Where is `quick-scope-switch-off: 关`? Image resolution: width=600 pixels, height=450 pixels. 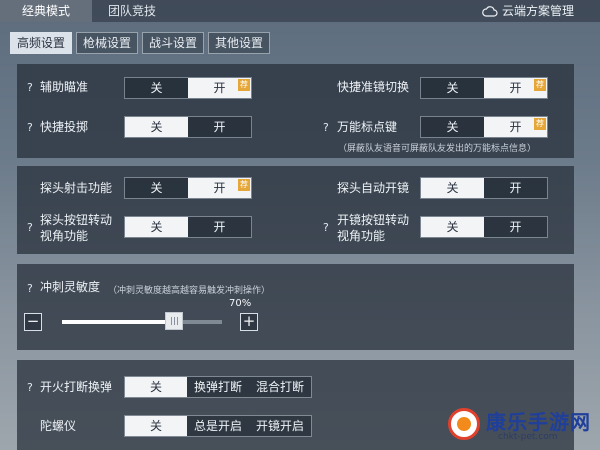
quick-scope-switch-off: 关 is located at coordinates (452, 88).